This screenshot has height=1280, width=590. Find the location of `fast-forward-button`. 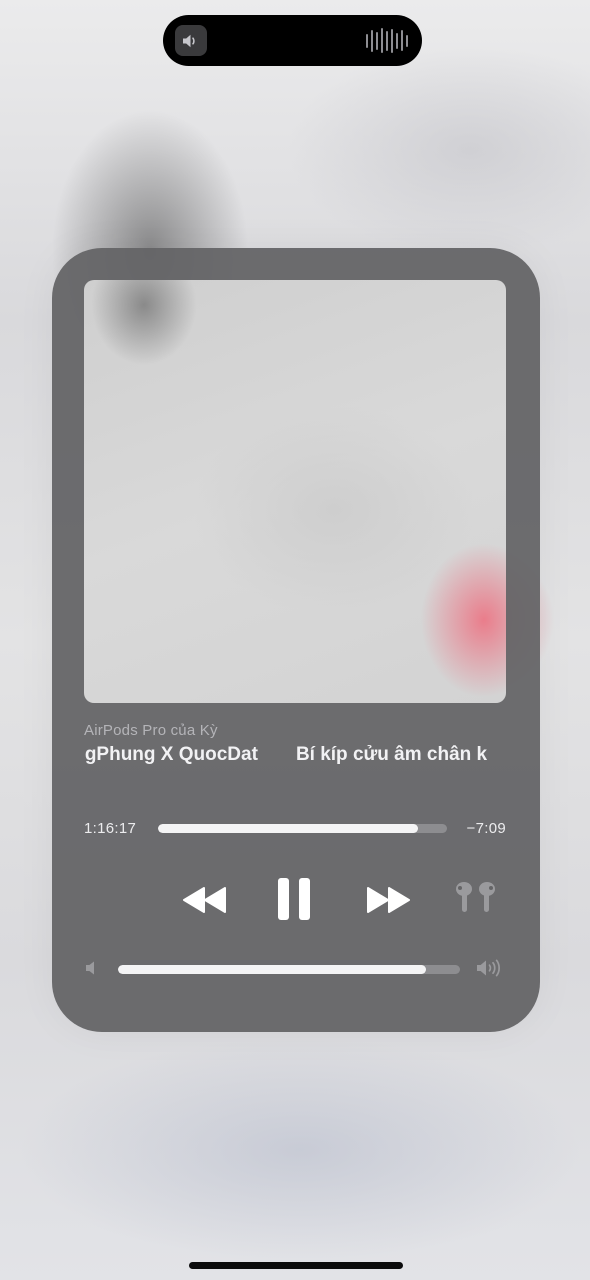

fast-forward-button is located at coordinates (388, 900).